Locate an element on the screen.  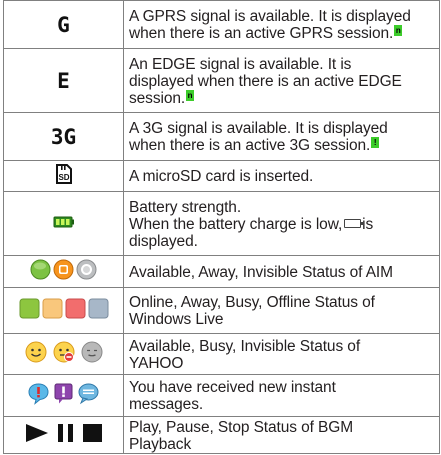
table-row: Available, Away, Invisible Status of AIM is located at coordinates (221, 271).